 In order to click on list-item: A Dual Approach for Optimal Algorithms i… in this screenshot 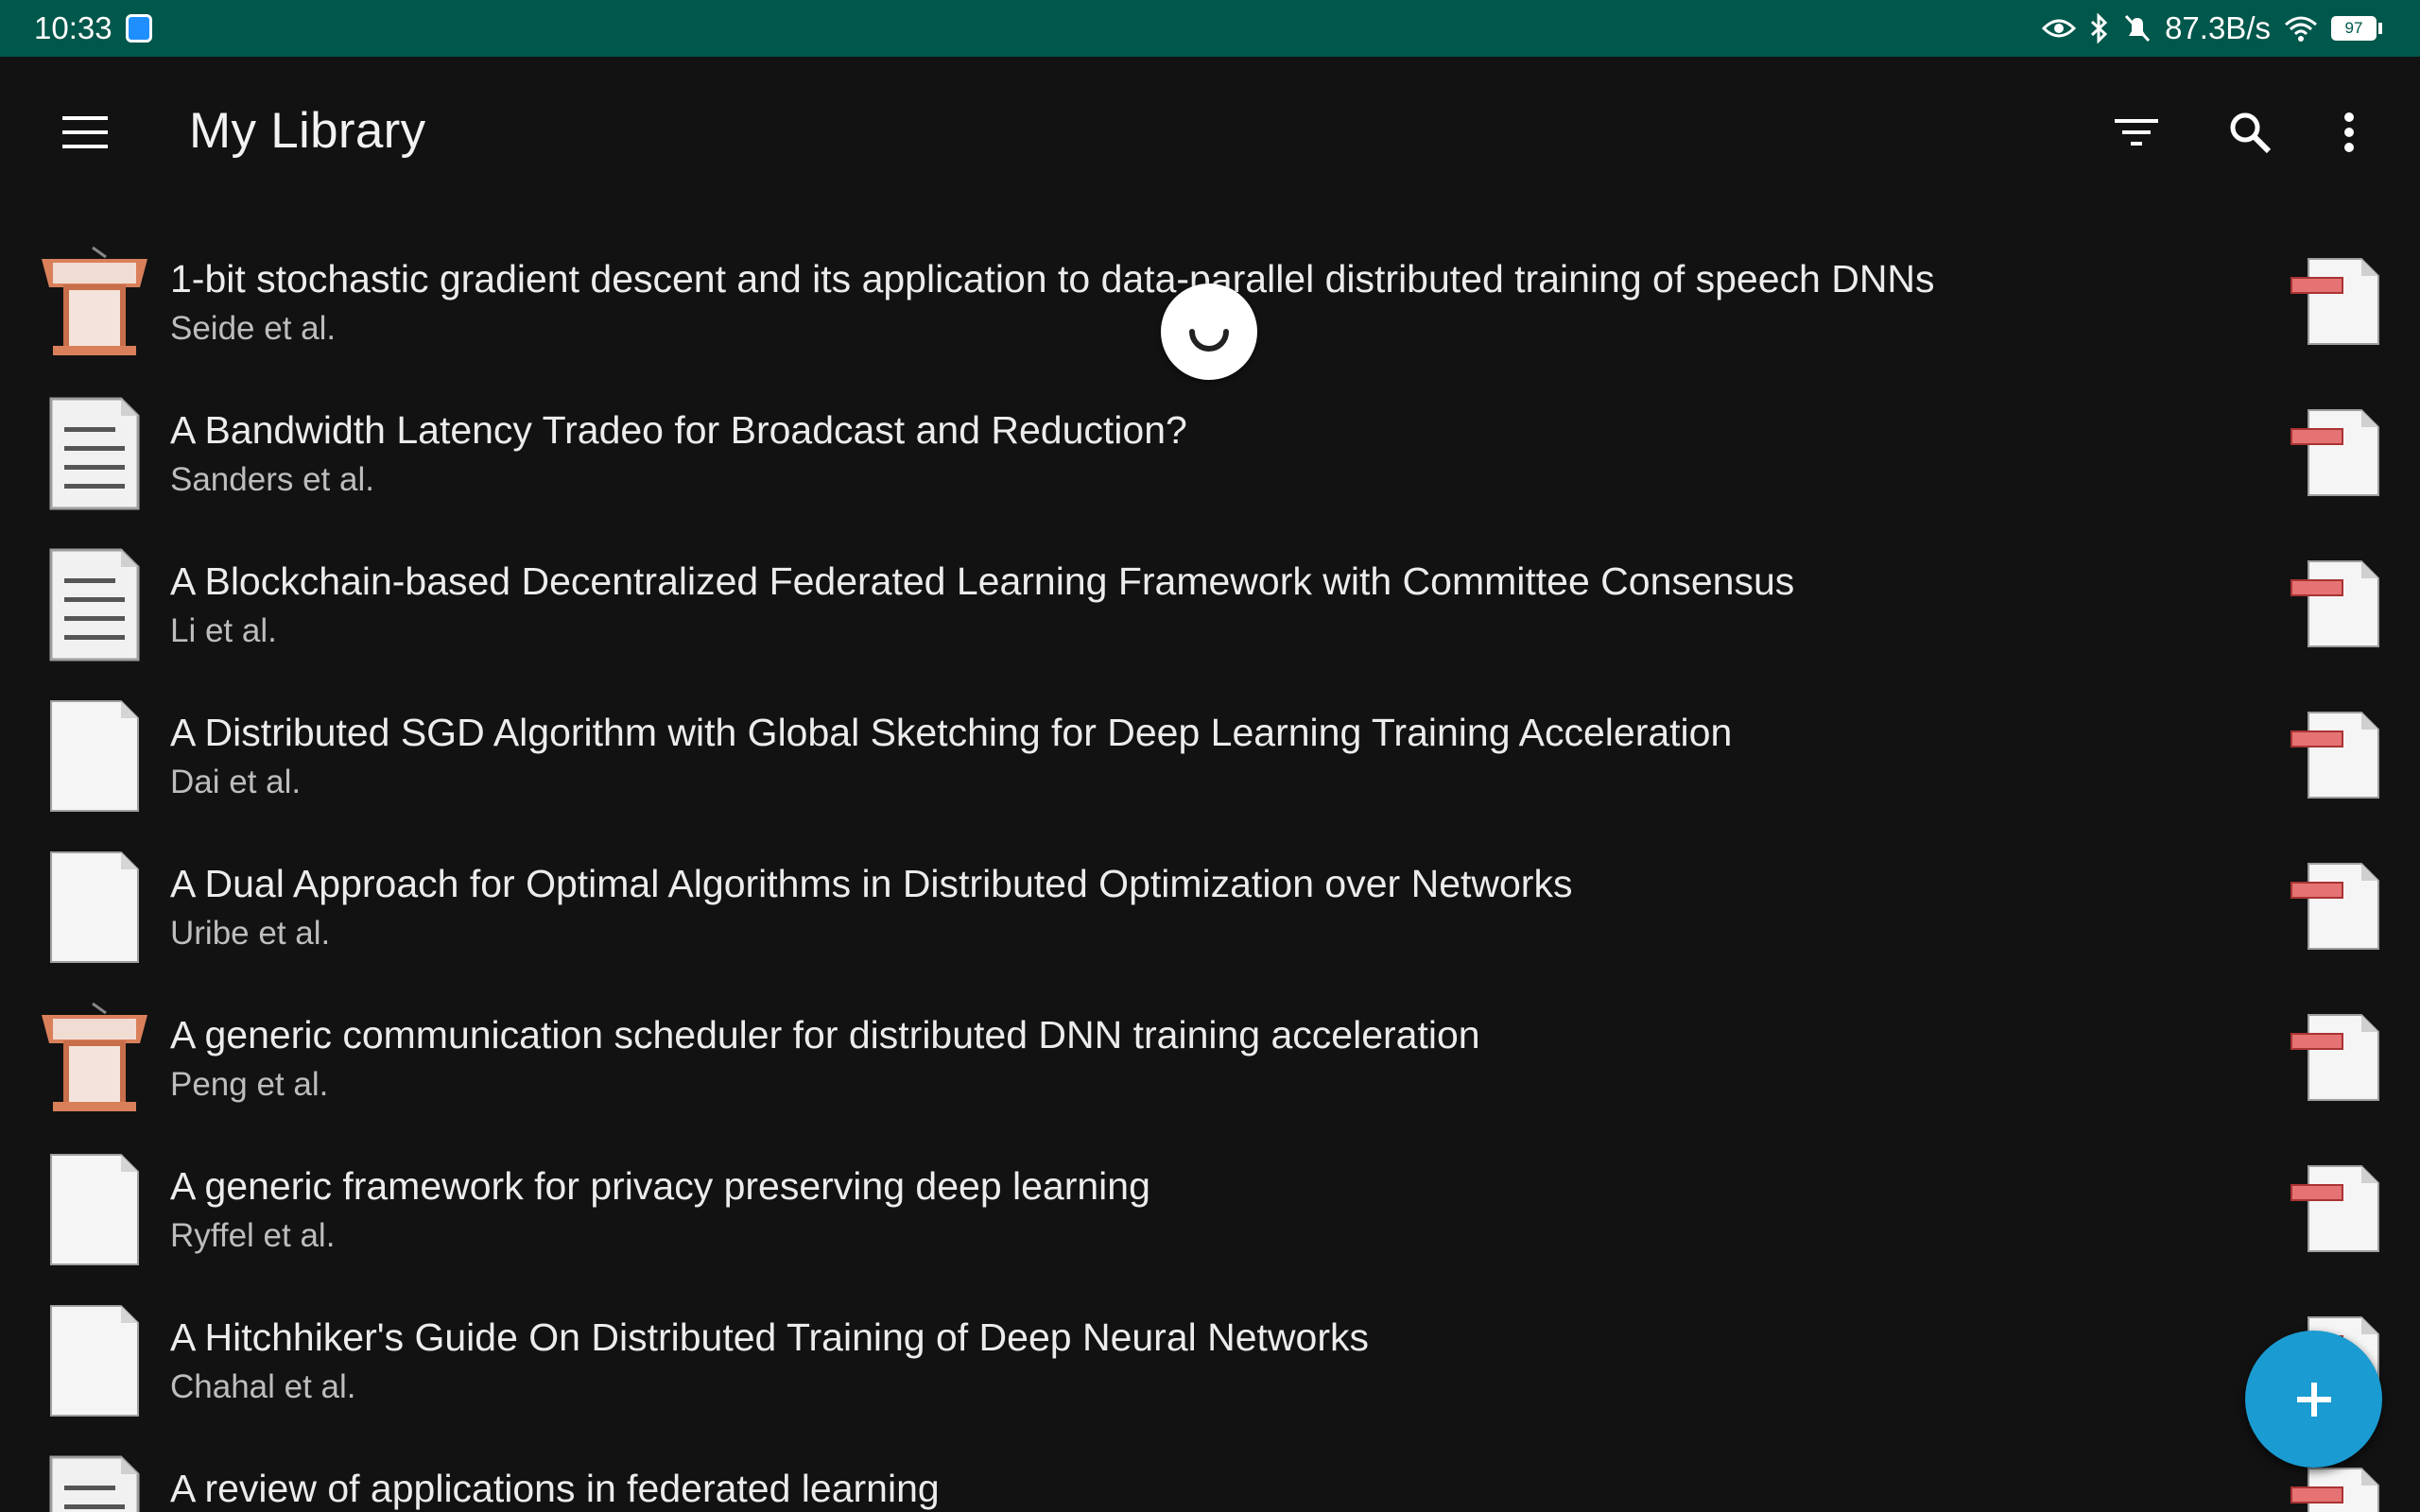, I will do `click(1210, 907)`.